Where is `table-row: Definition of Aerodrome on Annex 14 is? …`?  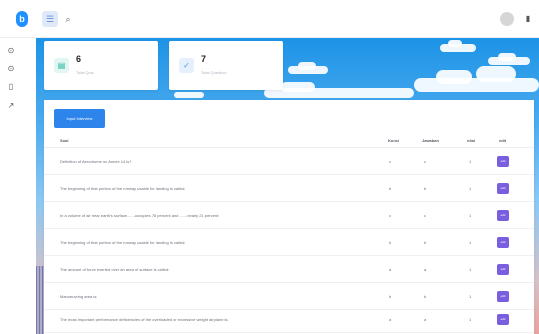 table-row: Definition of Aerodrome on Annex 14 is? … is located at coordinates (289, 162).